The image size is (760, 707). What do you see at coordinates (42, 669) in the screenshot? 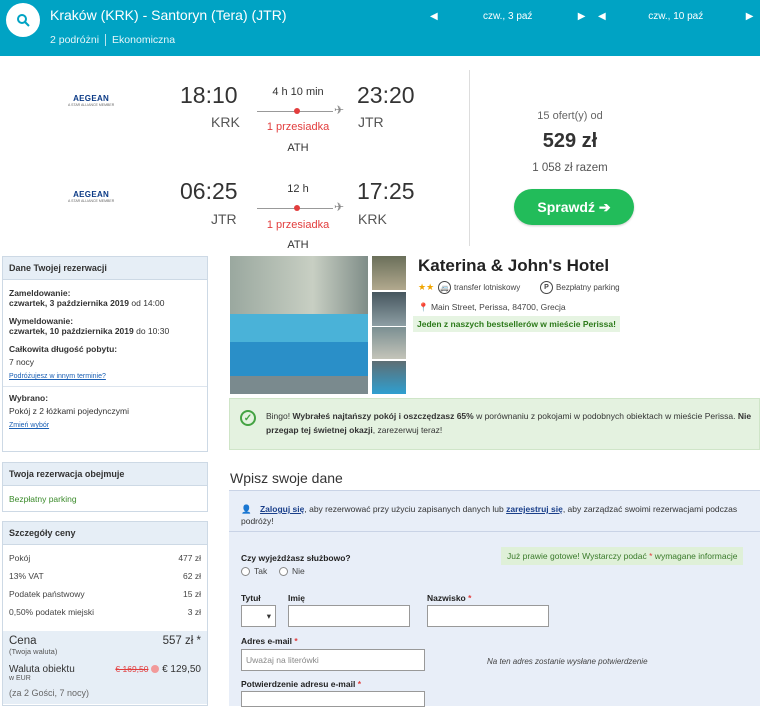
I see `local-currency-label: Waluta obiektu` at bounding box center [42, 669].